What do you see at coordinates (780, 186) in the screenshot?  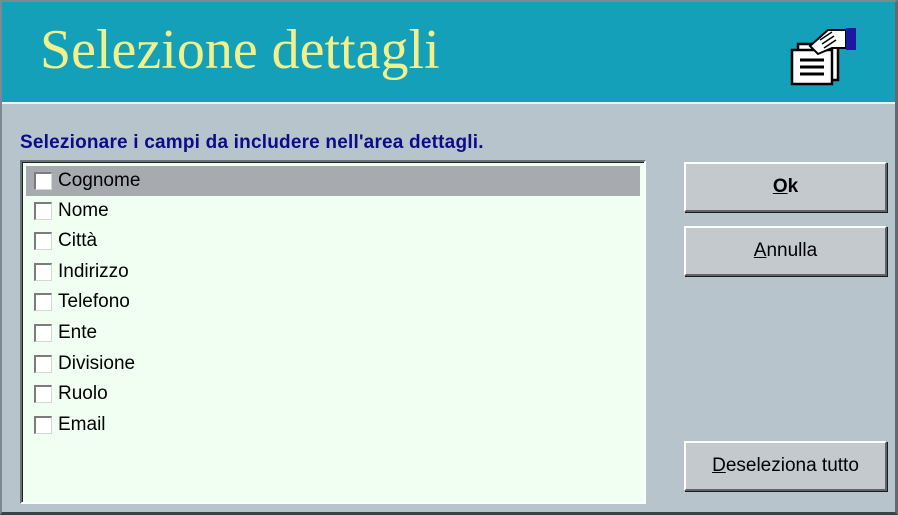 I see `ok-mnemonic: O` at bounding box center [780, 186].